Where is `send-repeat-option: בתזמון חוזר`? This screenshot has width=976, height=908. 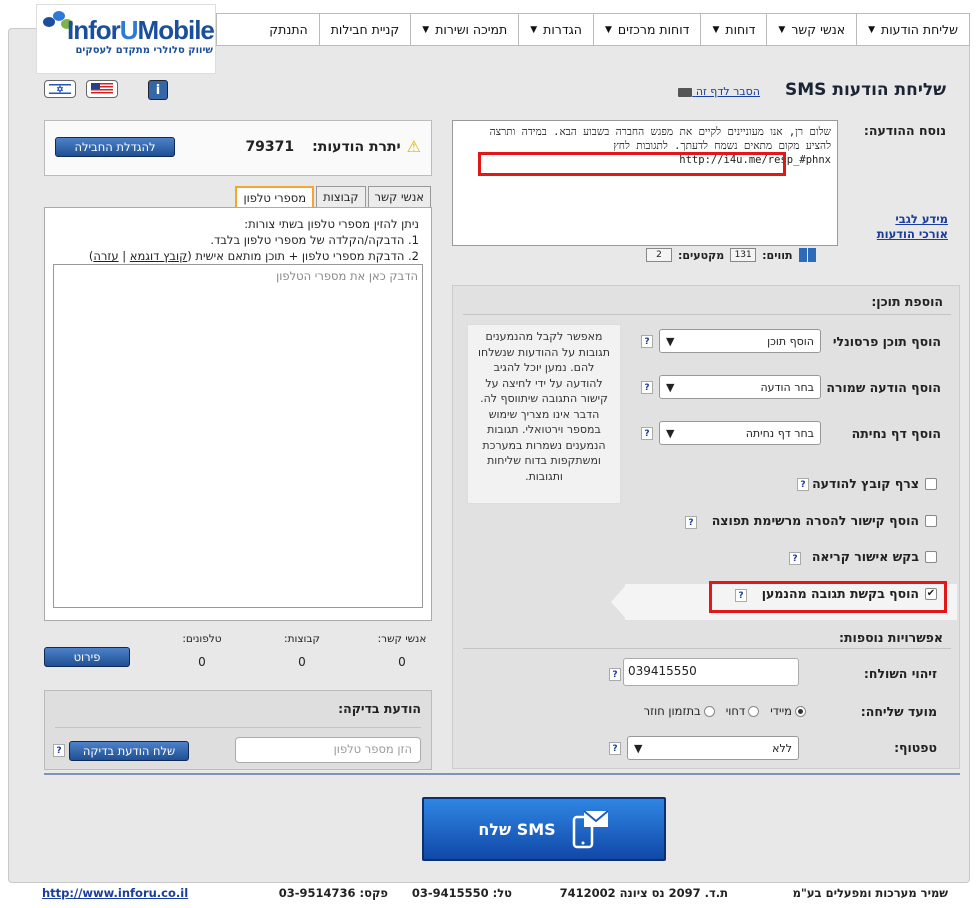
send-repeat-option: בתזמון חוזר is located at coordinates (681, 711).